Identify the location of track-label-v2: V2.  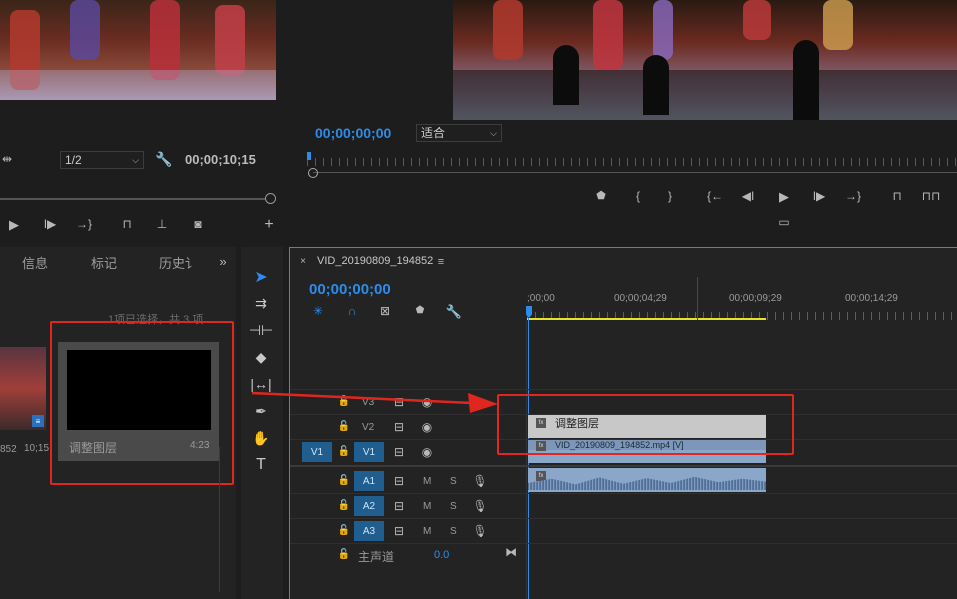
(368, 427).